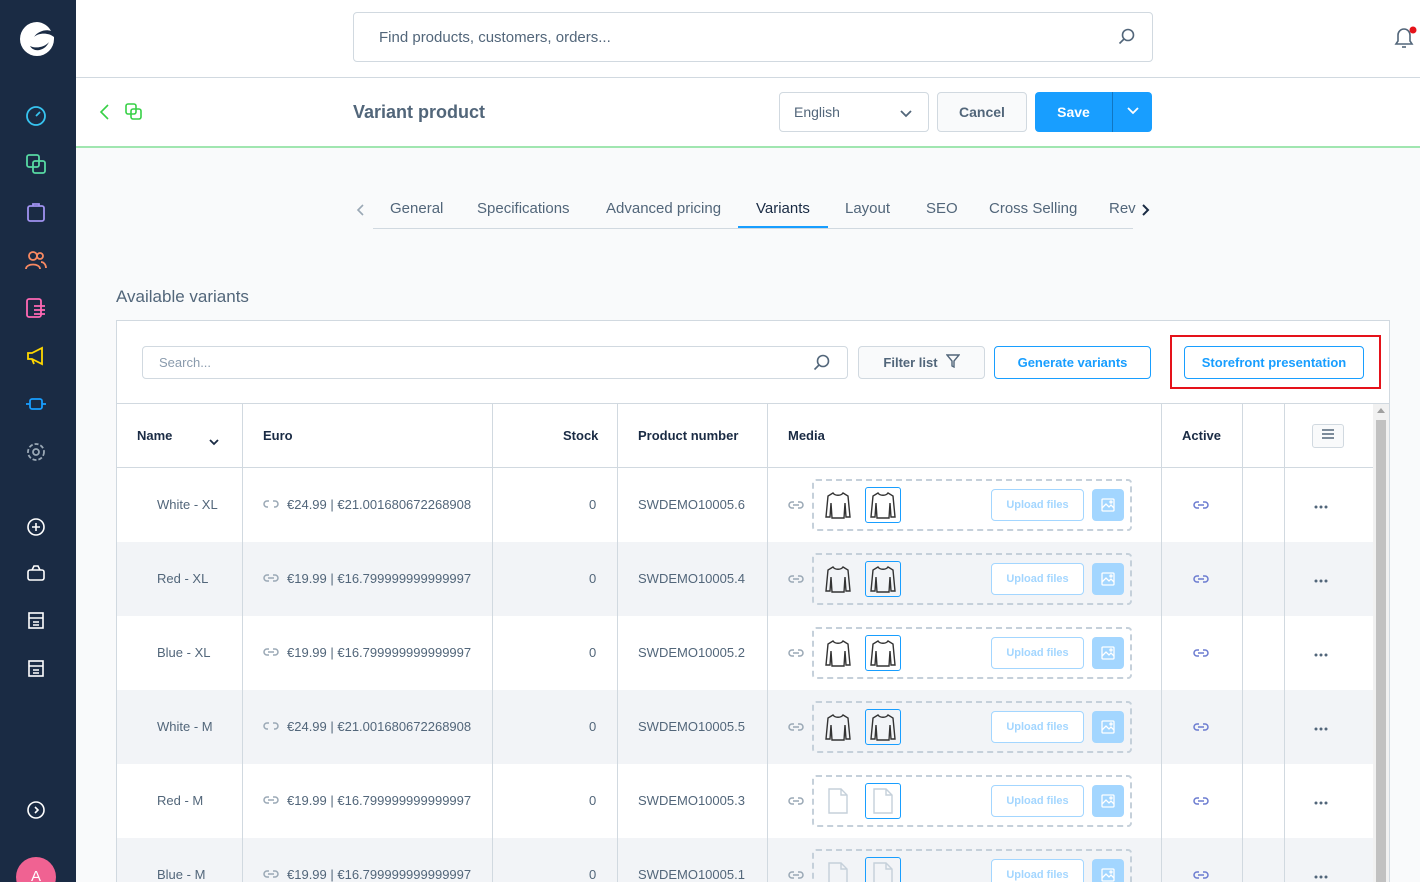  I want to click on column-header-euro: Euro, so click(278, 436).